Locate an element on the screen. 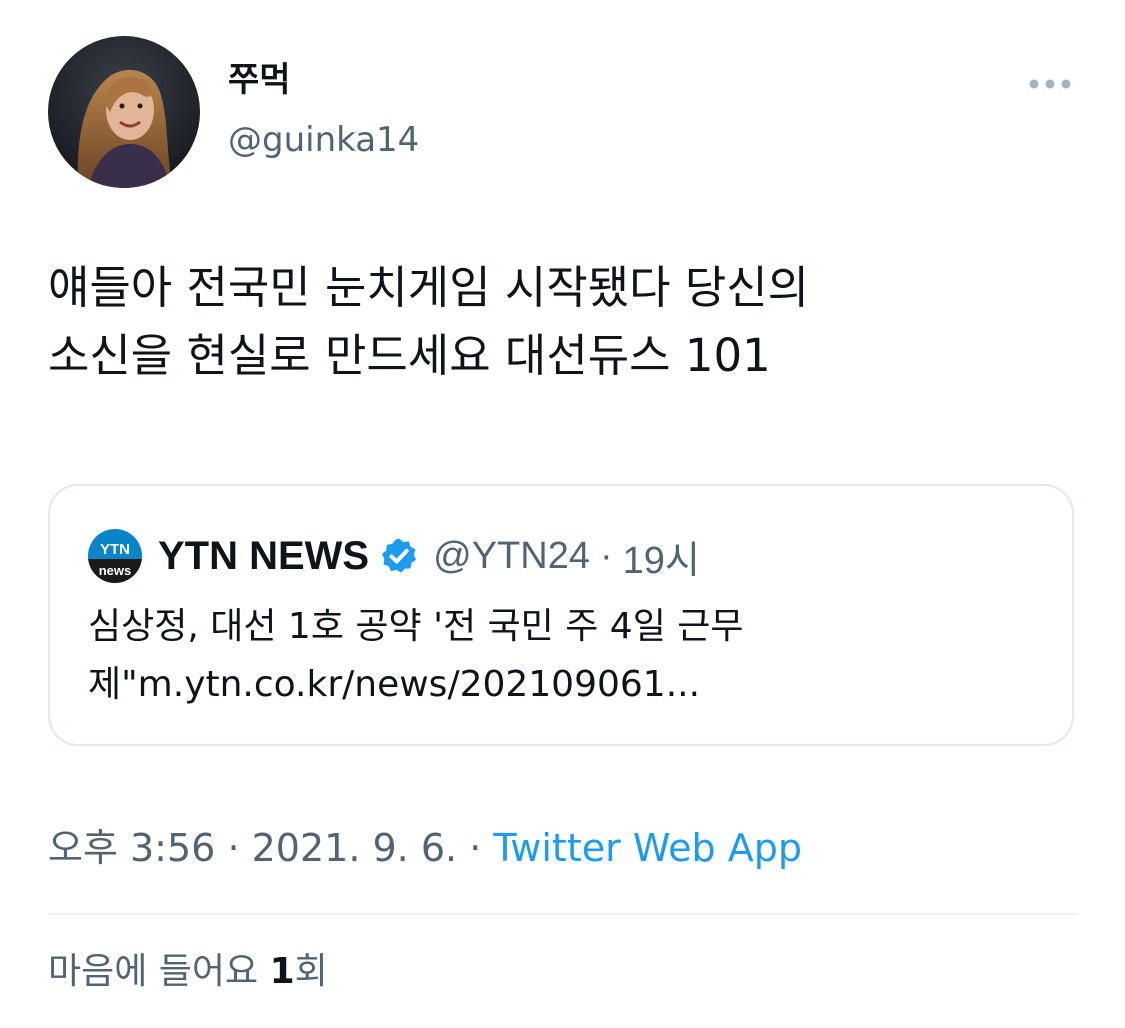  tweet-date: 2021. 9. 6. is located at coordinates (354, 848).